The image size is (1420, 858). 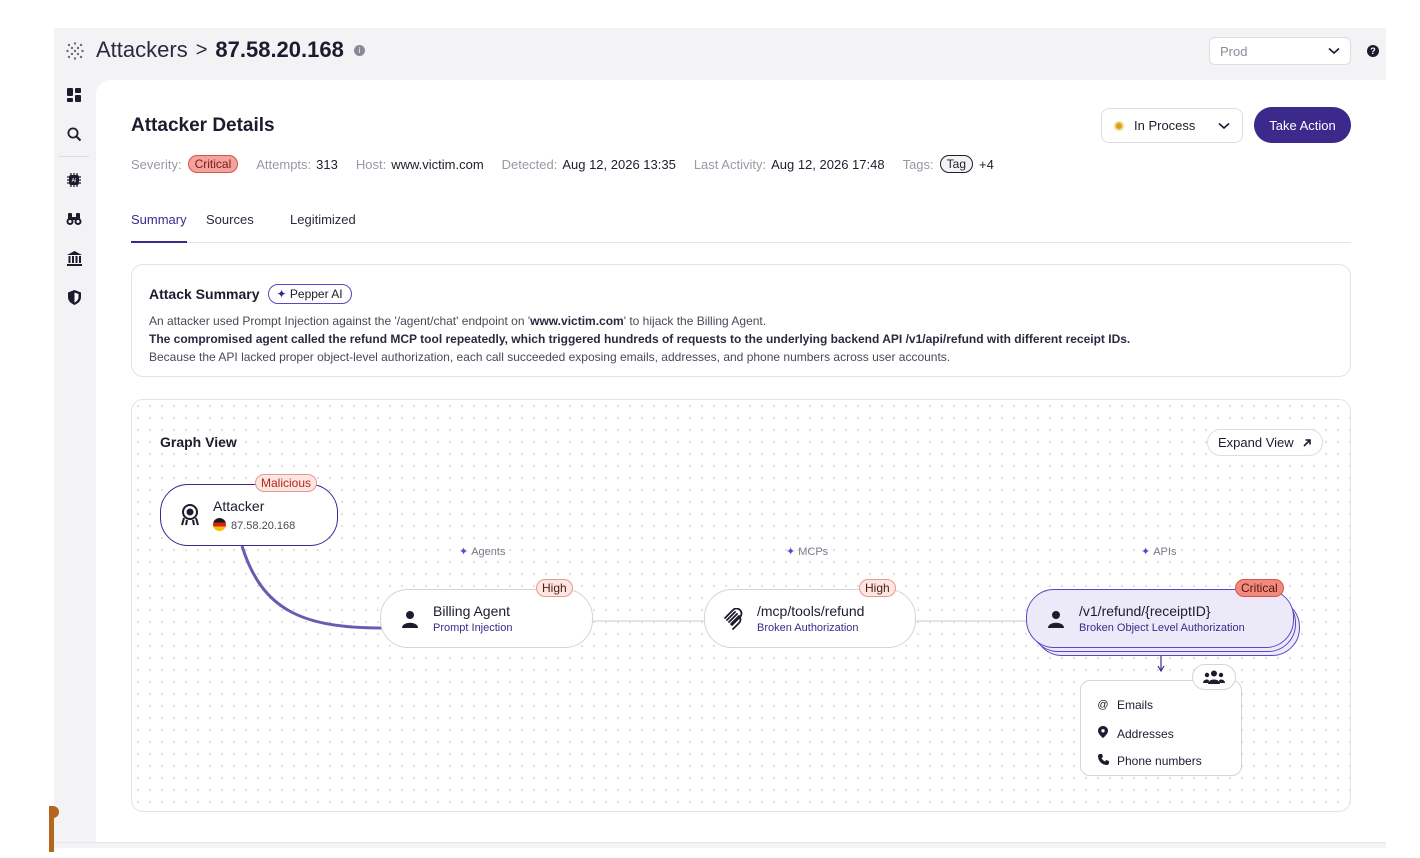 I want to click on data-item-phone-numbers: Phone numbers, so click(x=1149, y=761).